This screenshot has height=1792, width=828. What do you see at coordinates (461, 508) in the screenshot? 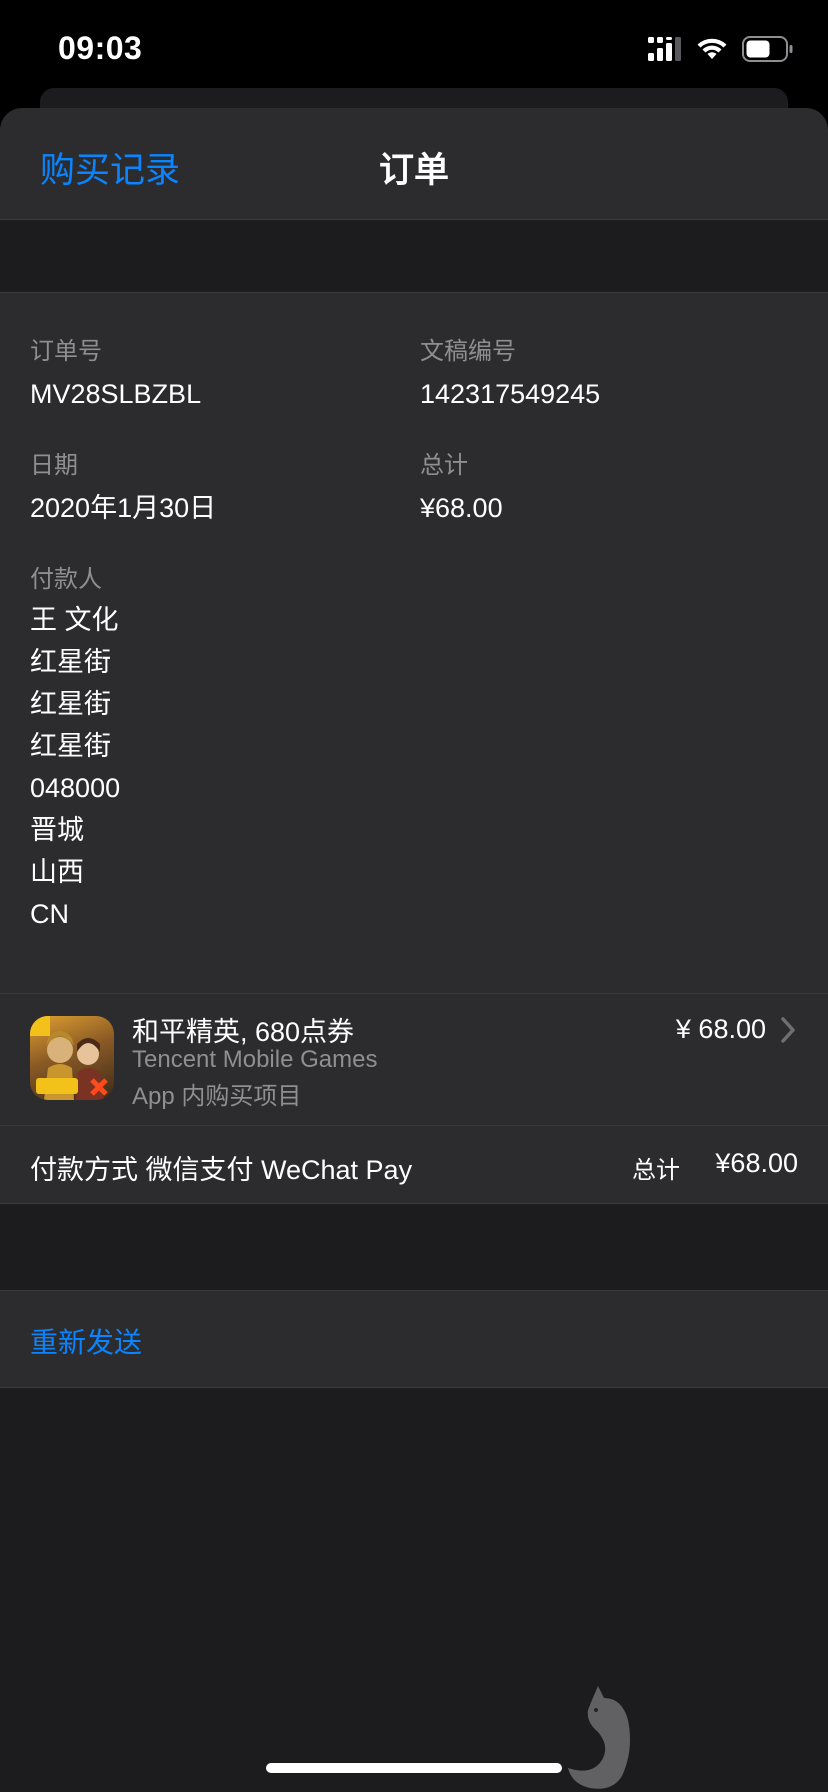
I see `total-value: ¥68.00` at bounding box center [461, 508].